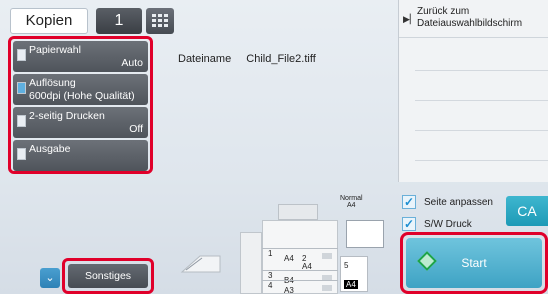 This screenshot has width=548, height=294. I want to click on paper-type-indicator: Normal A4, so click(351, 202).